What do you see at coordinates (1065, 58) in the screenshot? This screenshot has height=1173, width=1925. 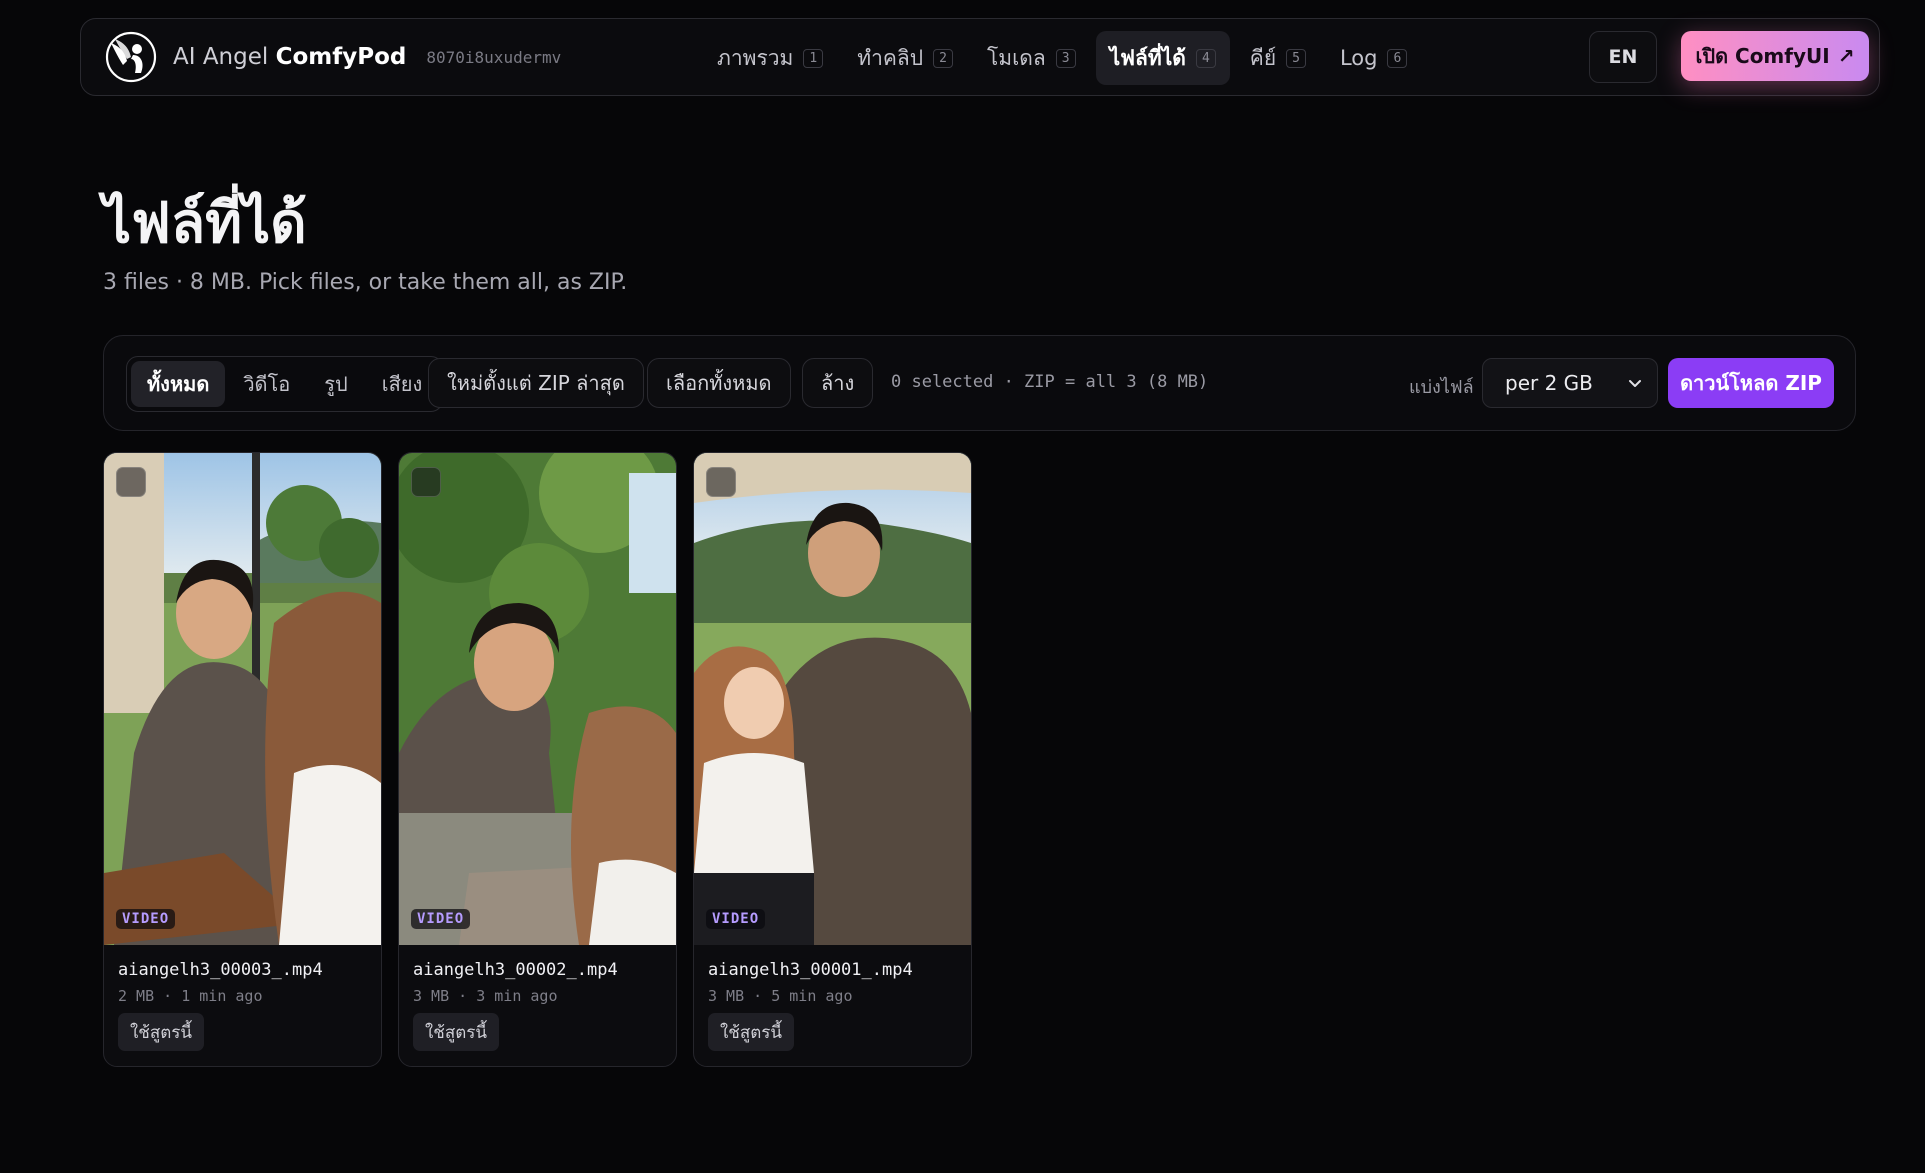 I see `shortcut-key: 3` at bounding box center [1065, 58].